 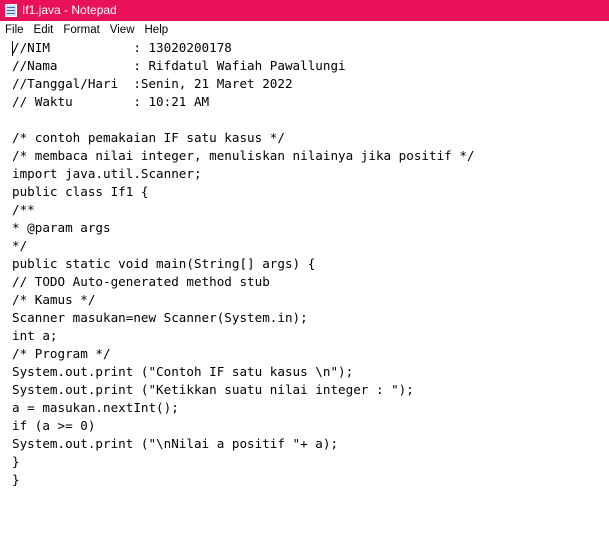 What do you see at coordinates (157, 30) in the screenshot?
I see `menu-help: Help` at bounding box center [157, 30].